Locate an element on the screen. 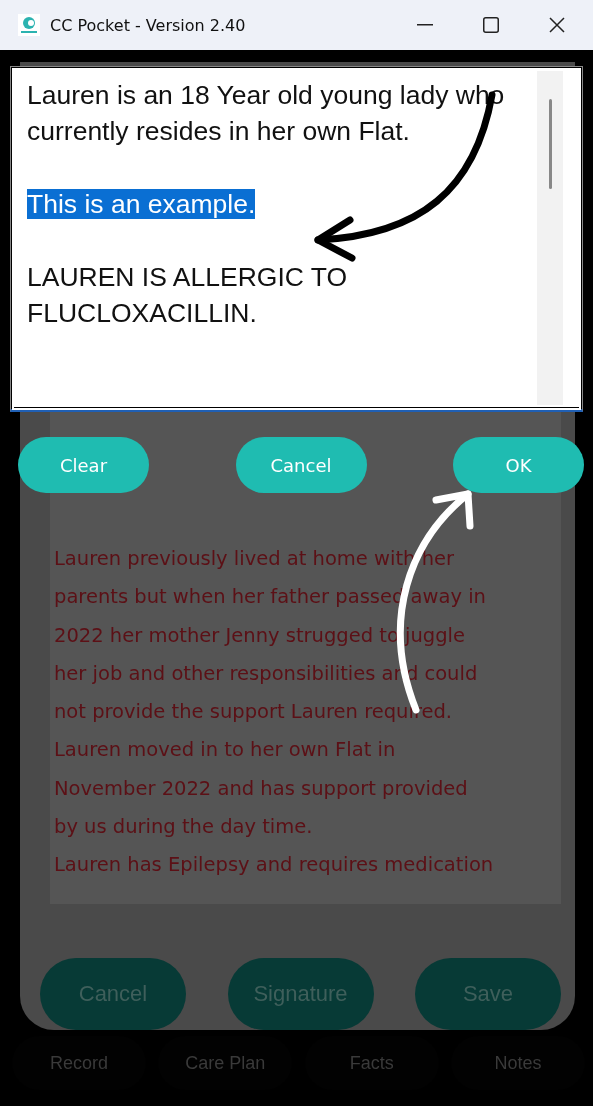 This screenshot has height=1106, width=593. editor-paragraph: LAUREN IS ALLERGIC TO FLUCLOXACILLIN. is located at coordinates (187, 295).